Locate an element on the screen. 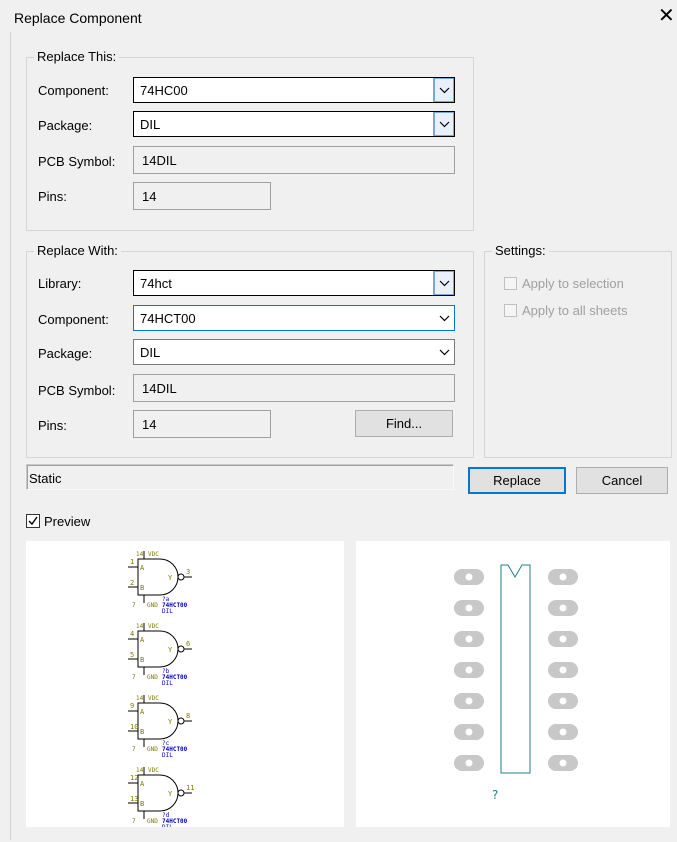 The width and height of the screenshot is (677, 842). pin-number-out: 6 is located at coordinates (188, 644).